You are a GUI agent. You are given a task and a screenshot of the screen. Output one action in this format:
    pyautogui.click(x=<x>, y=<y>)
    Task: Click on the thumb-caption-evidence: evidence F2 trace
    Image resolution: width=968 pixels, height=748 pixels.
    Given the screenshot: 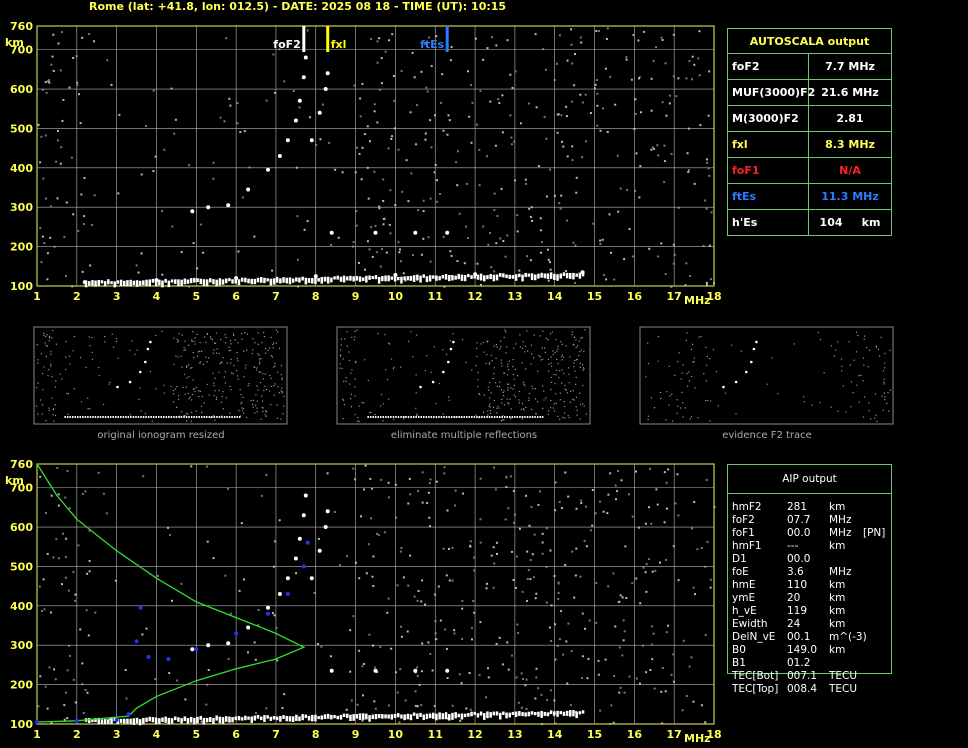 What is the action you would take?
    pyautogui.click(x=767, y=435)
    